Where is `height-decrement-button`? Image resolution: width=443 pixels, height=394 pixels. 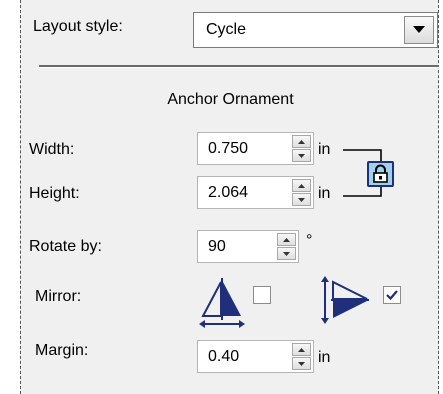
height-decrement-button is located at coordinates (301, 199).